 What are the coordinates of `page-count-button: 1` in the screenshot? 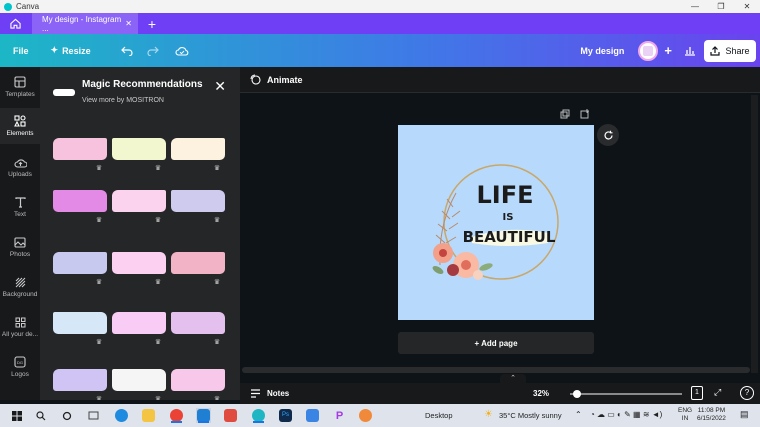 It's located at (697, 393).